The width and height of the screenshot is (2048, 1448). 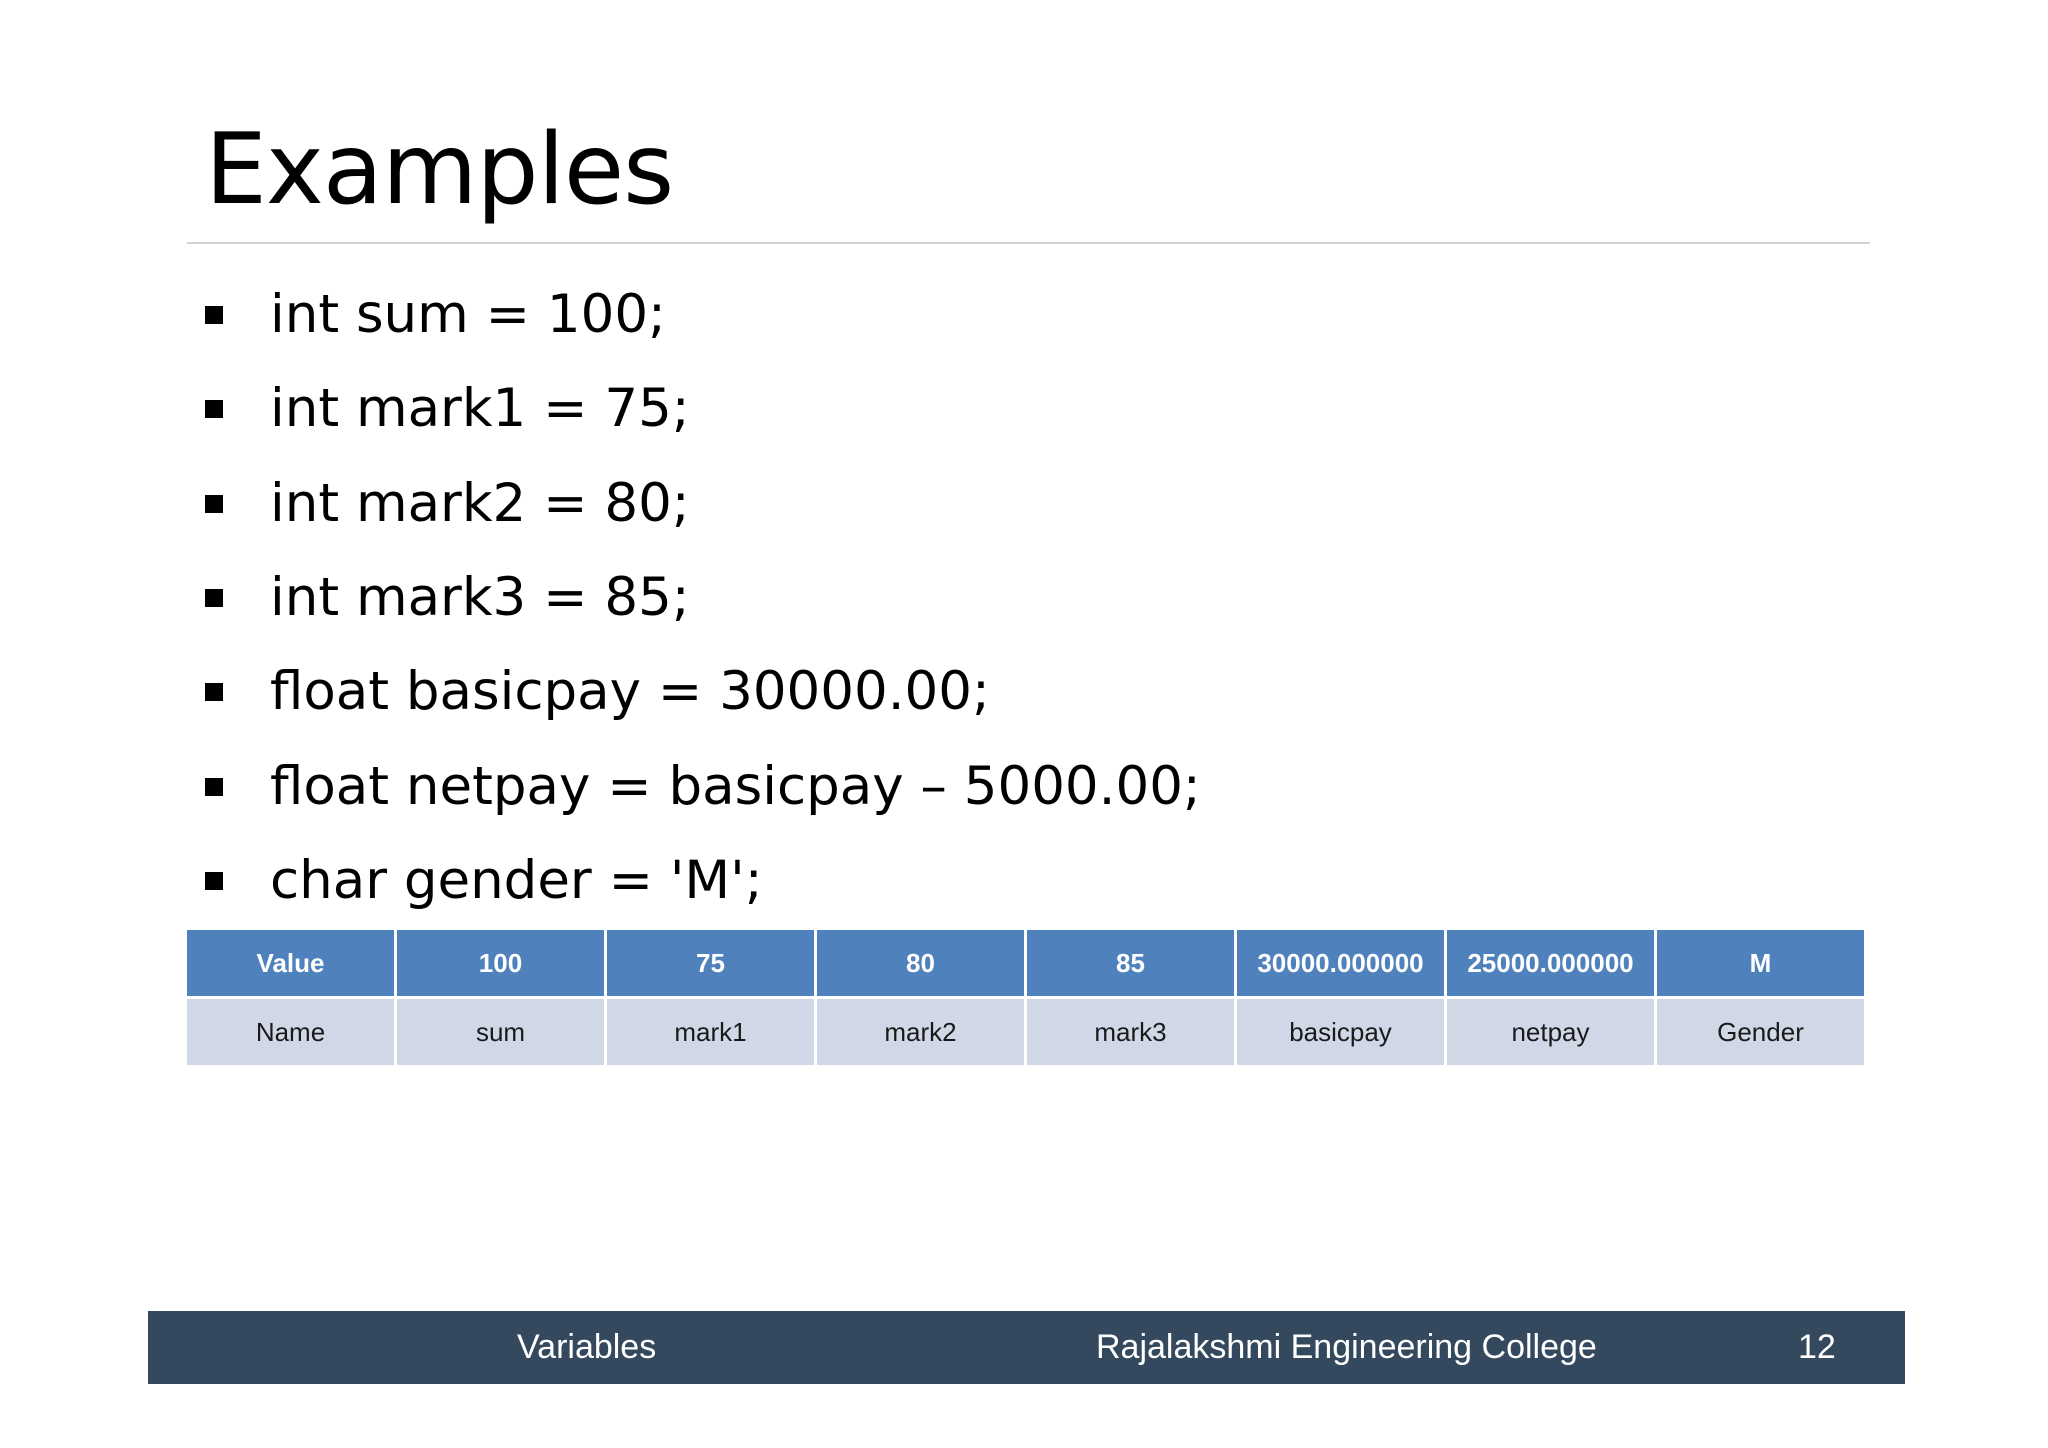 What do you see at coordinates (1130, 963) in the screenshot?
I see `table-cell: 85` at bounding box center [1130, 963].